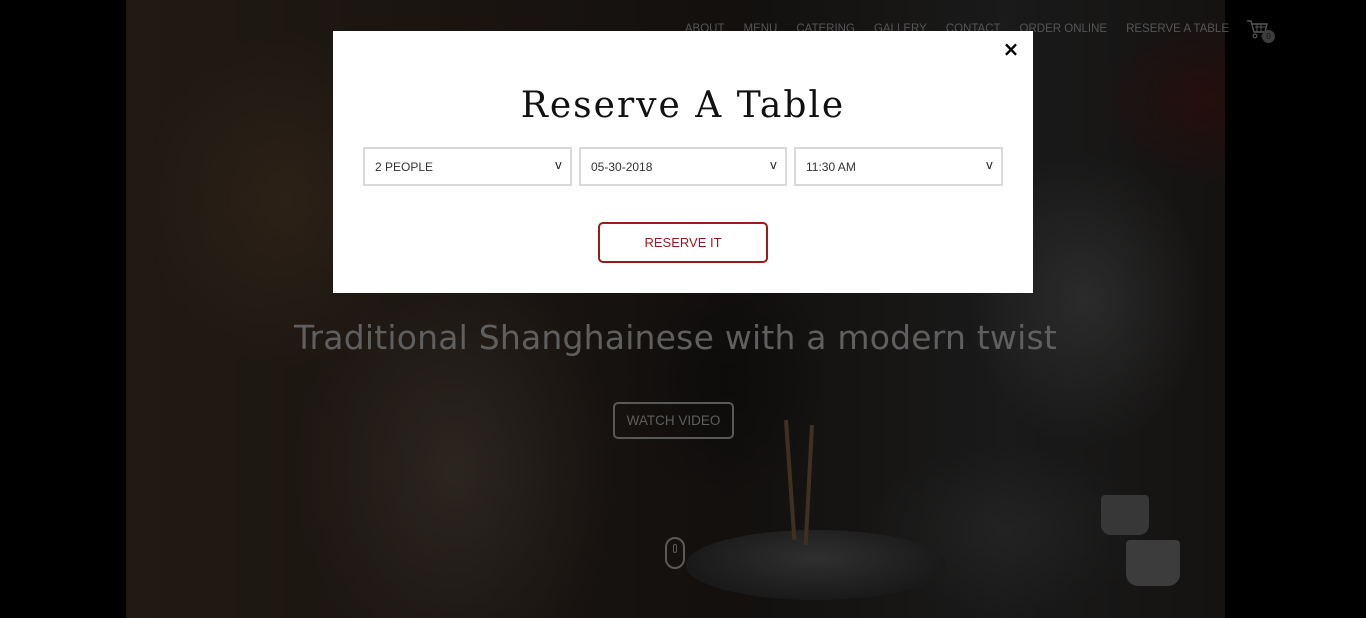 Image resolution: width=1366 pixels, height=618 pixels. Describe the element at coordinates (1011, 49) in the screenshot. I see `close-icon: ×` at that location.